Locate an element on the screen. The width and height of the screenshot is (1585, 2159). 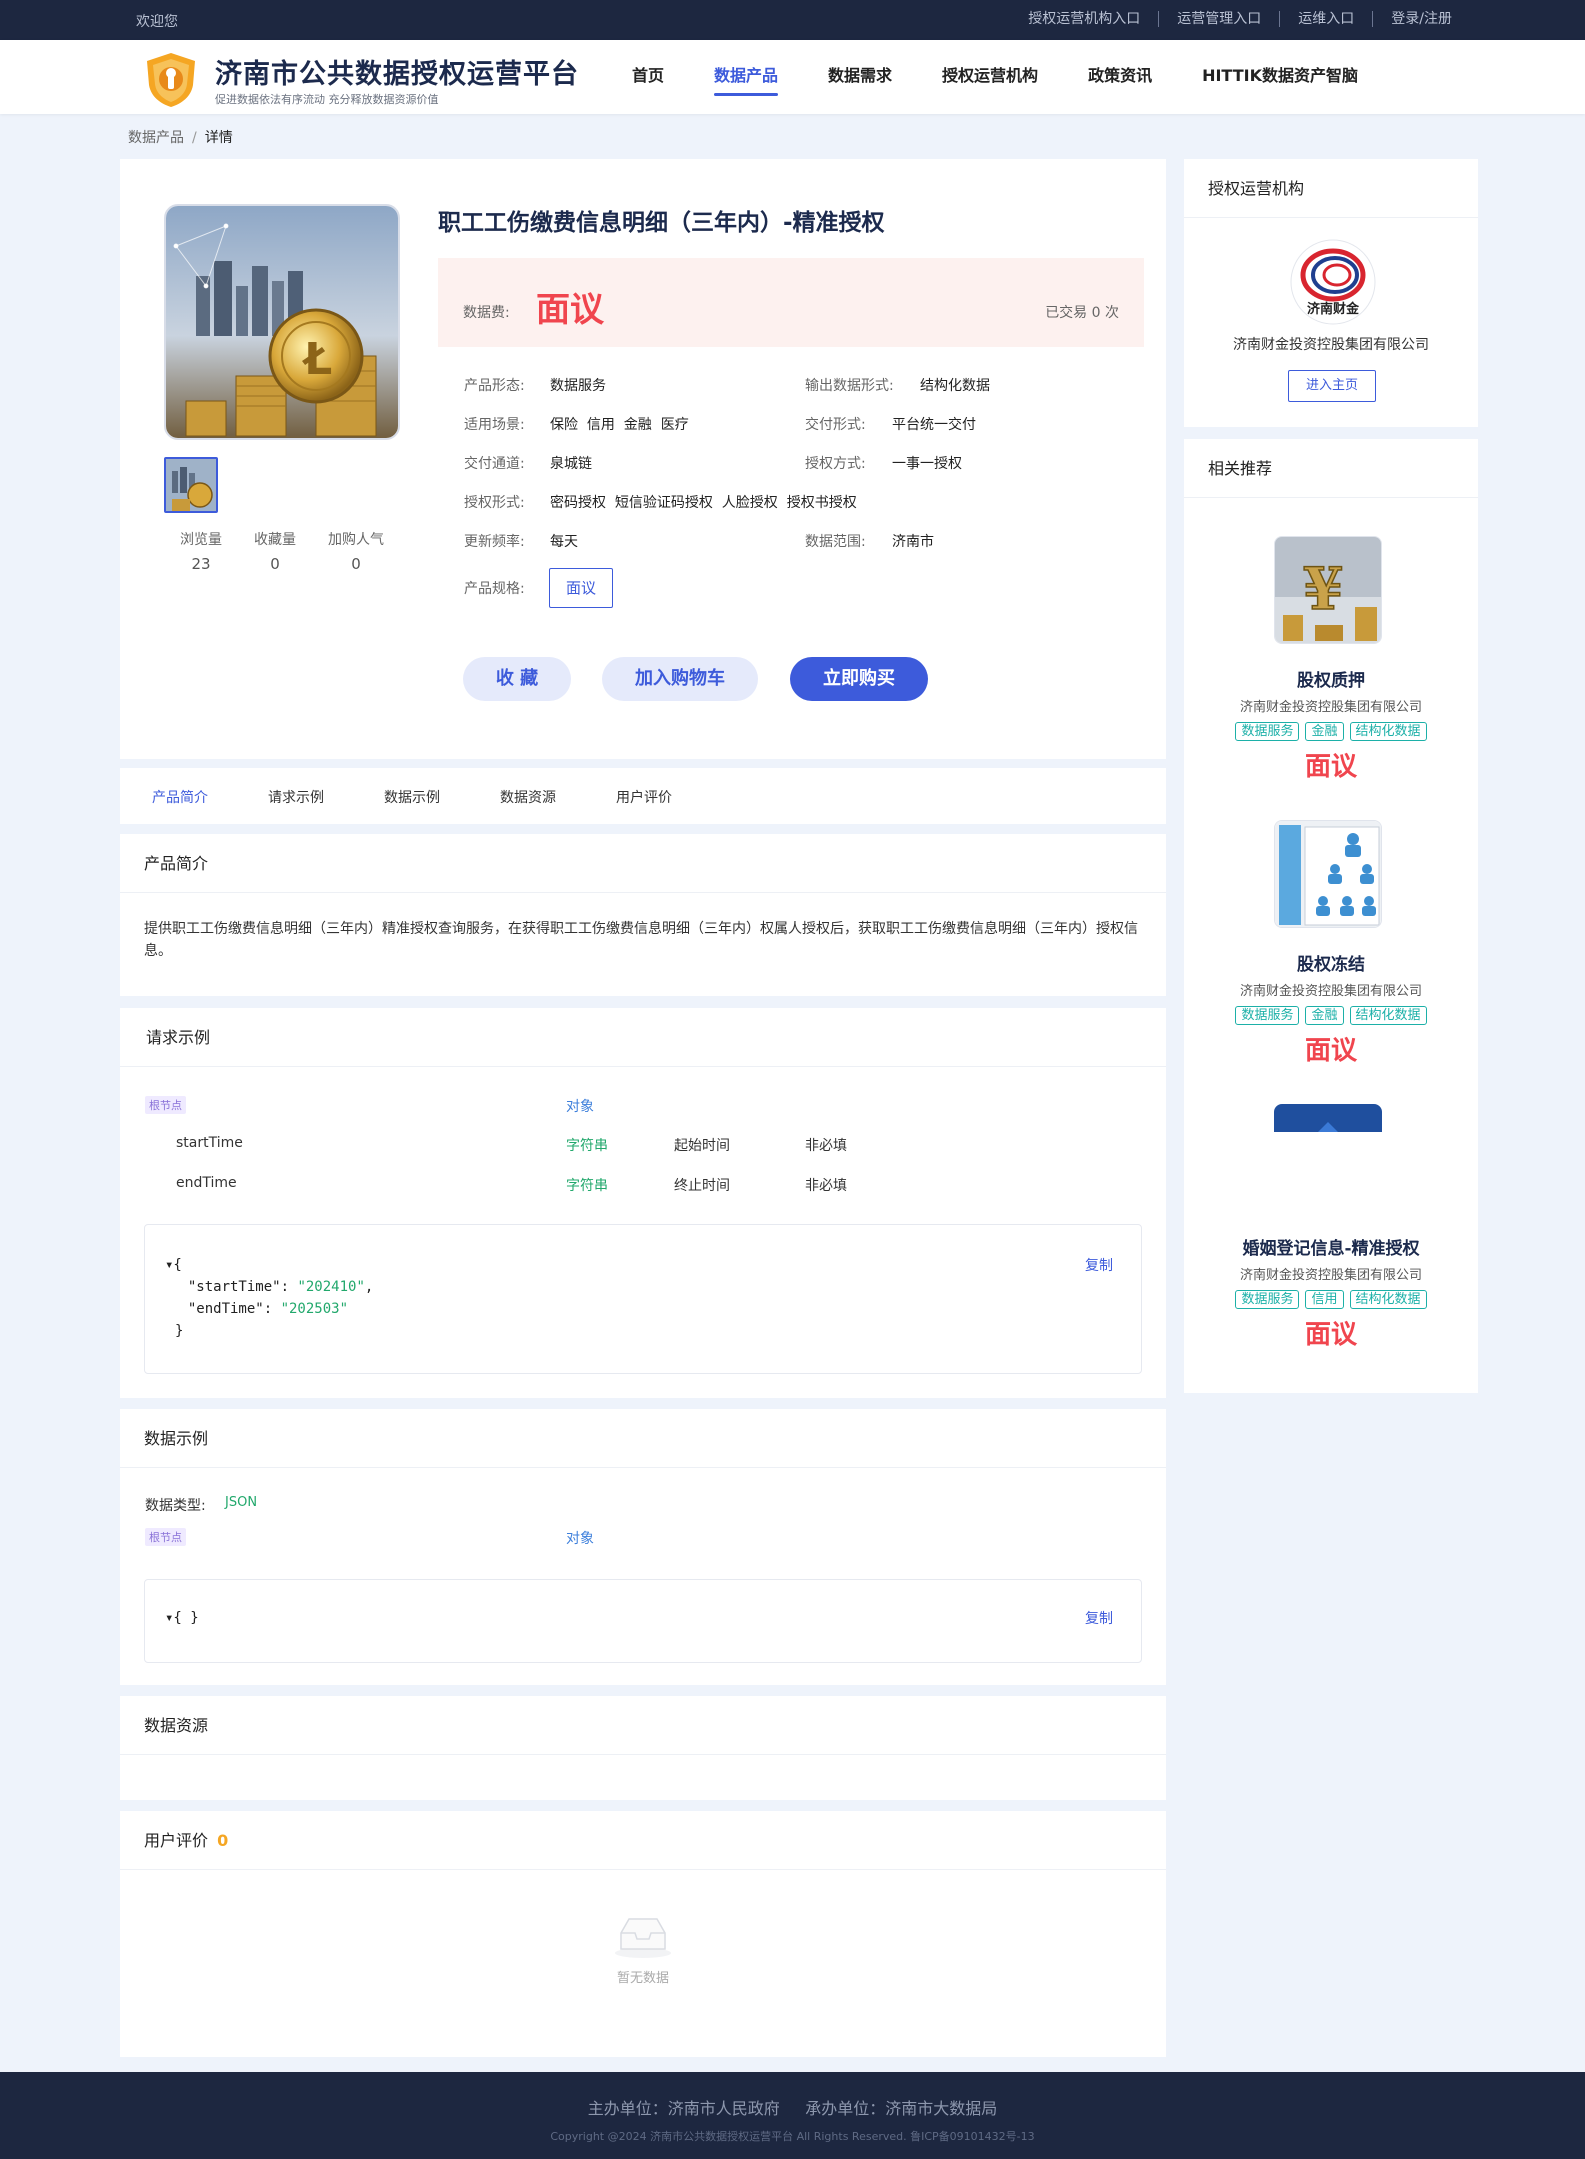
nav-orgs: 授权运营机构 is located at coordinates (990, 79).